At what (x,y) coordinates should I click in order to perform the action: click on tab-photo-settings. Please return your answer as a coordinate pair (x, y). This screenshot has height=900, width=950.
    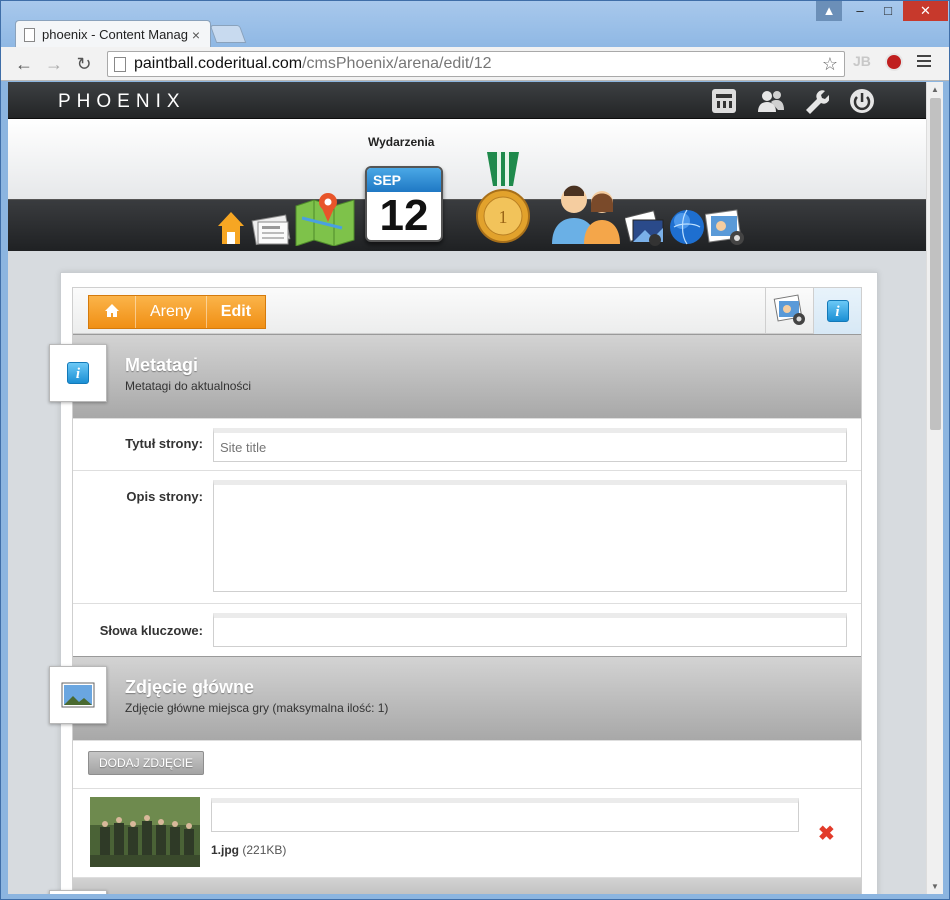
    Looking at the image, I should click on (789, 311).